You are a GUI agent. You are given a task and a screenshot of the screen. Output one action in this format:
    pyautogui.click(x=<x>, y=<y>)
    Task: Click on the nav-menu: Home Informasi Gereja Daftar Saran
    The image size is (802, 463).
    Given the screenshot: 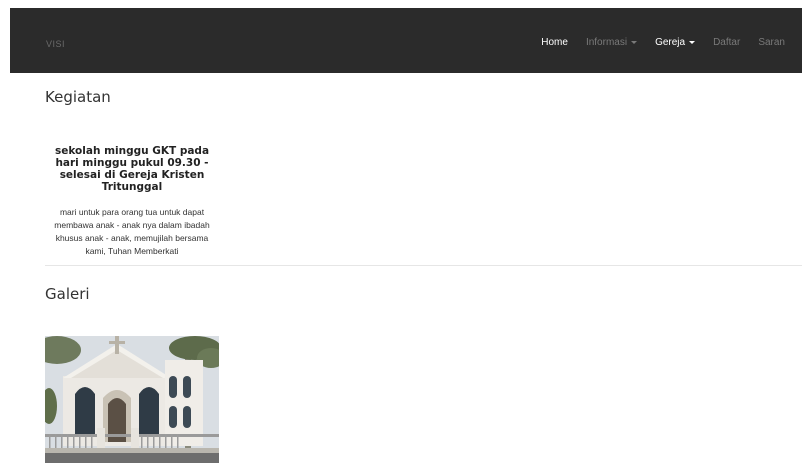 What is the action you would take?
    pyautogui.click(x=663, y=42)
    